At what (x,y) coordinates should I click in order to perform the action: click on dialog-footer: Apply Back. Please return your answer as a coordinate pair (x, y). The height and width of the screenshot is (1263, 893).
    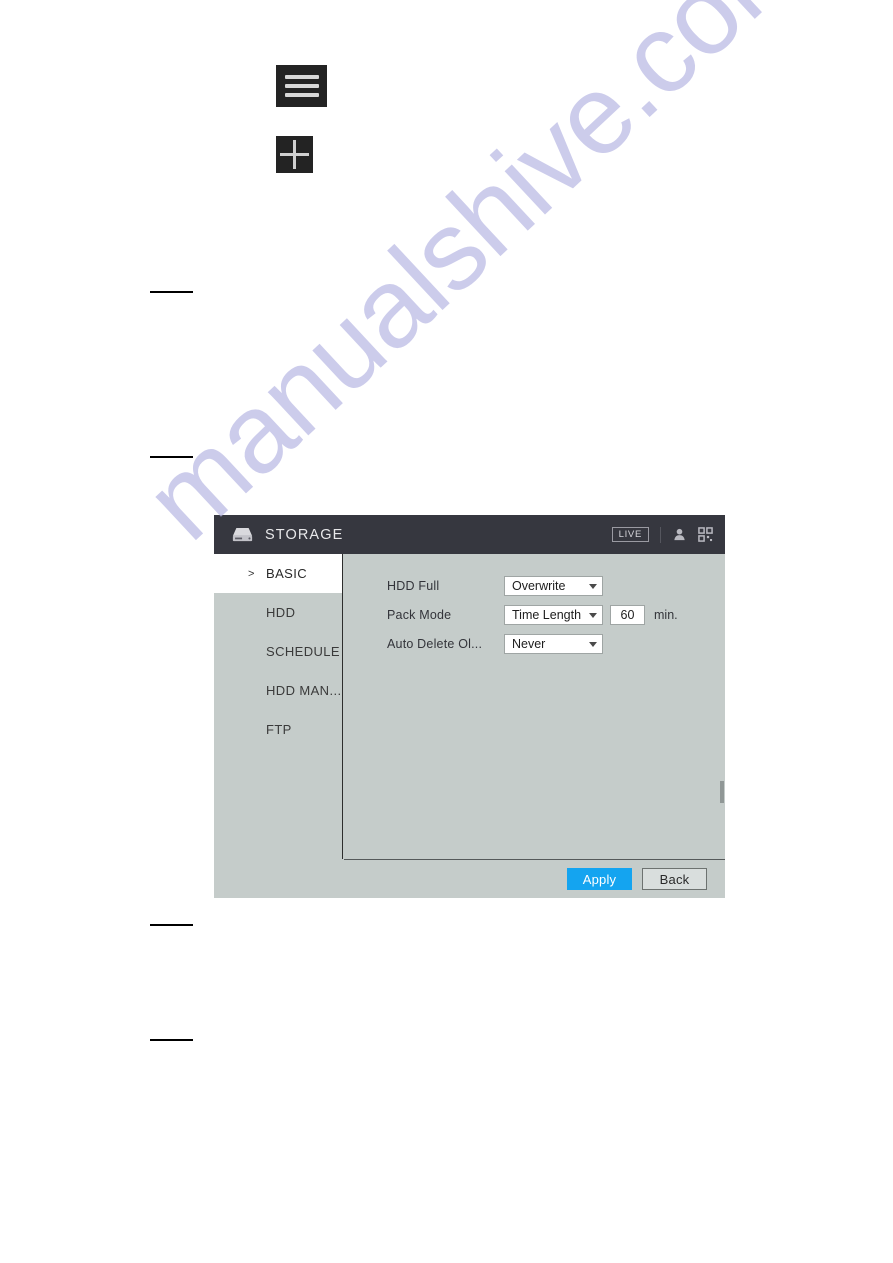
    Looking at the image, I should click on (534, 878).